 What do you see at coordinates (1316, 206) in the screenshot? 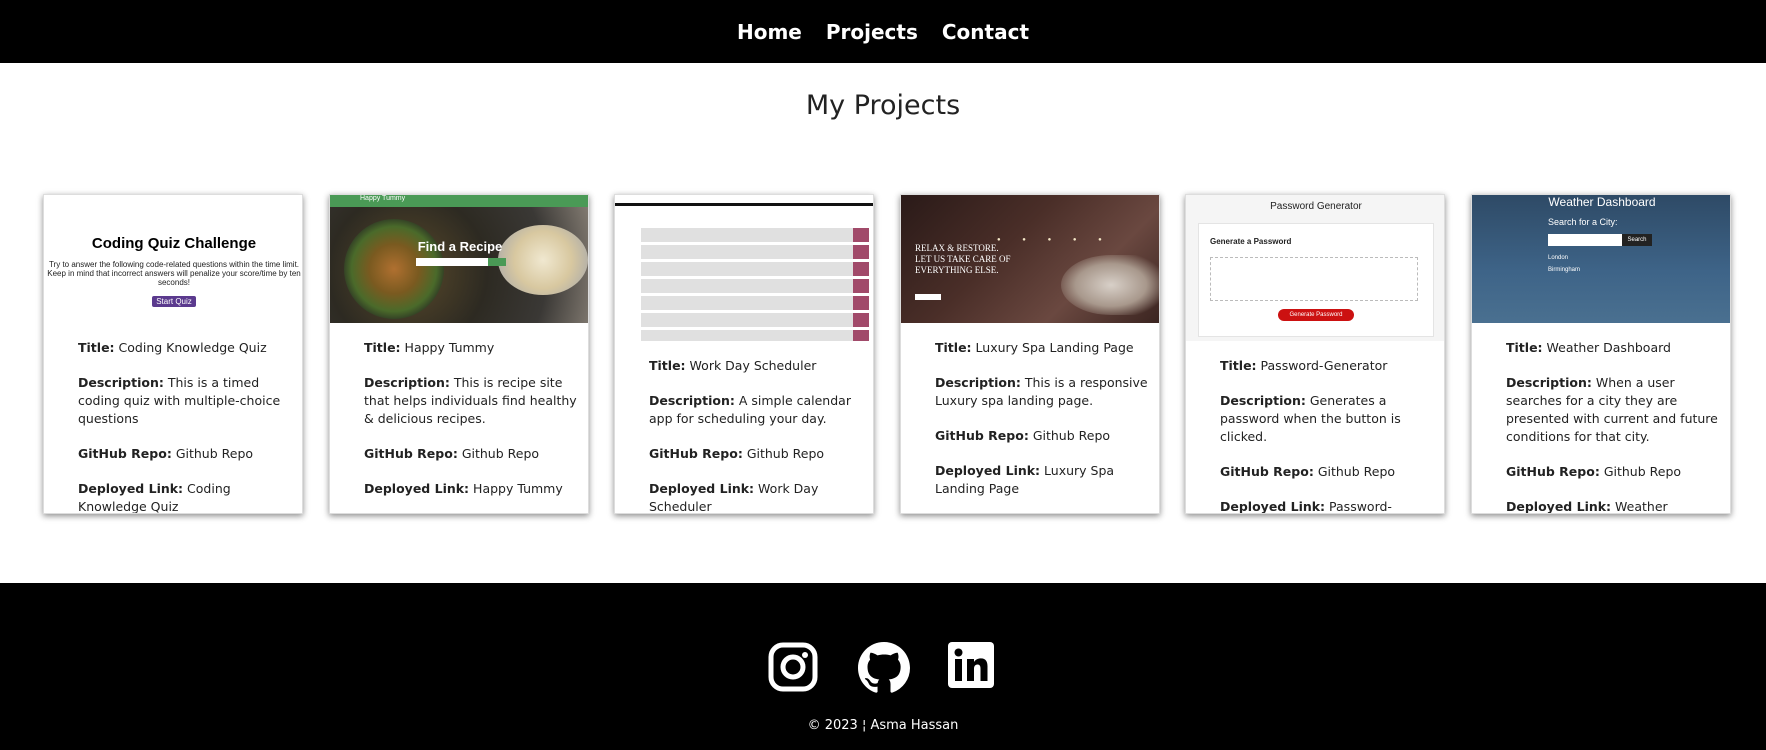
I see `thumb-title: Password Generator` at bounding box center [1316, 206].